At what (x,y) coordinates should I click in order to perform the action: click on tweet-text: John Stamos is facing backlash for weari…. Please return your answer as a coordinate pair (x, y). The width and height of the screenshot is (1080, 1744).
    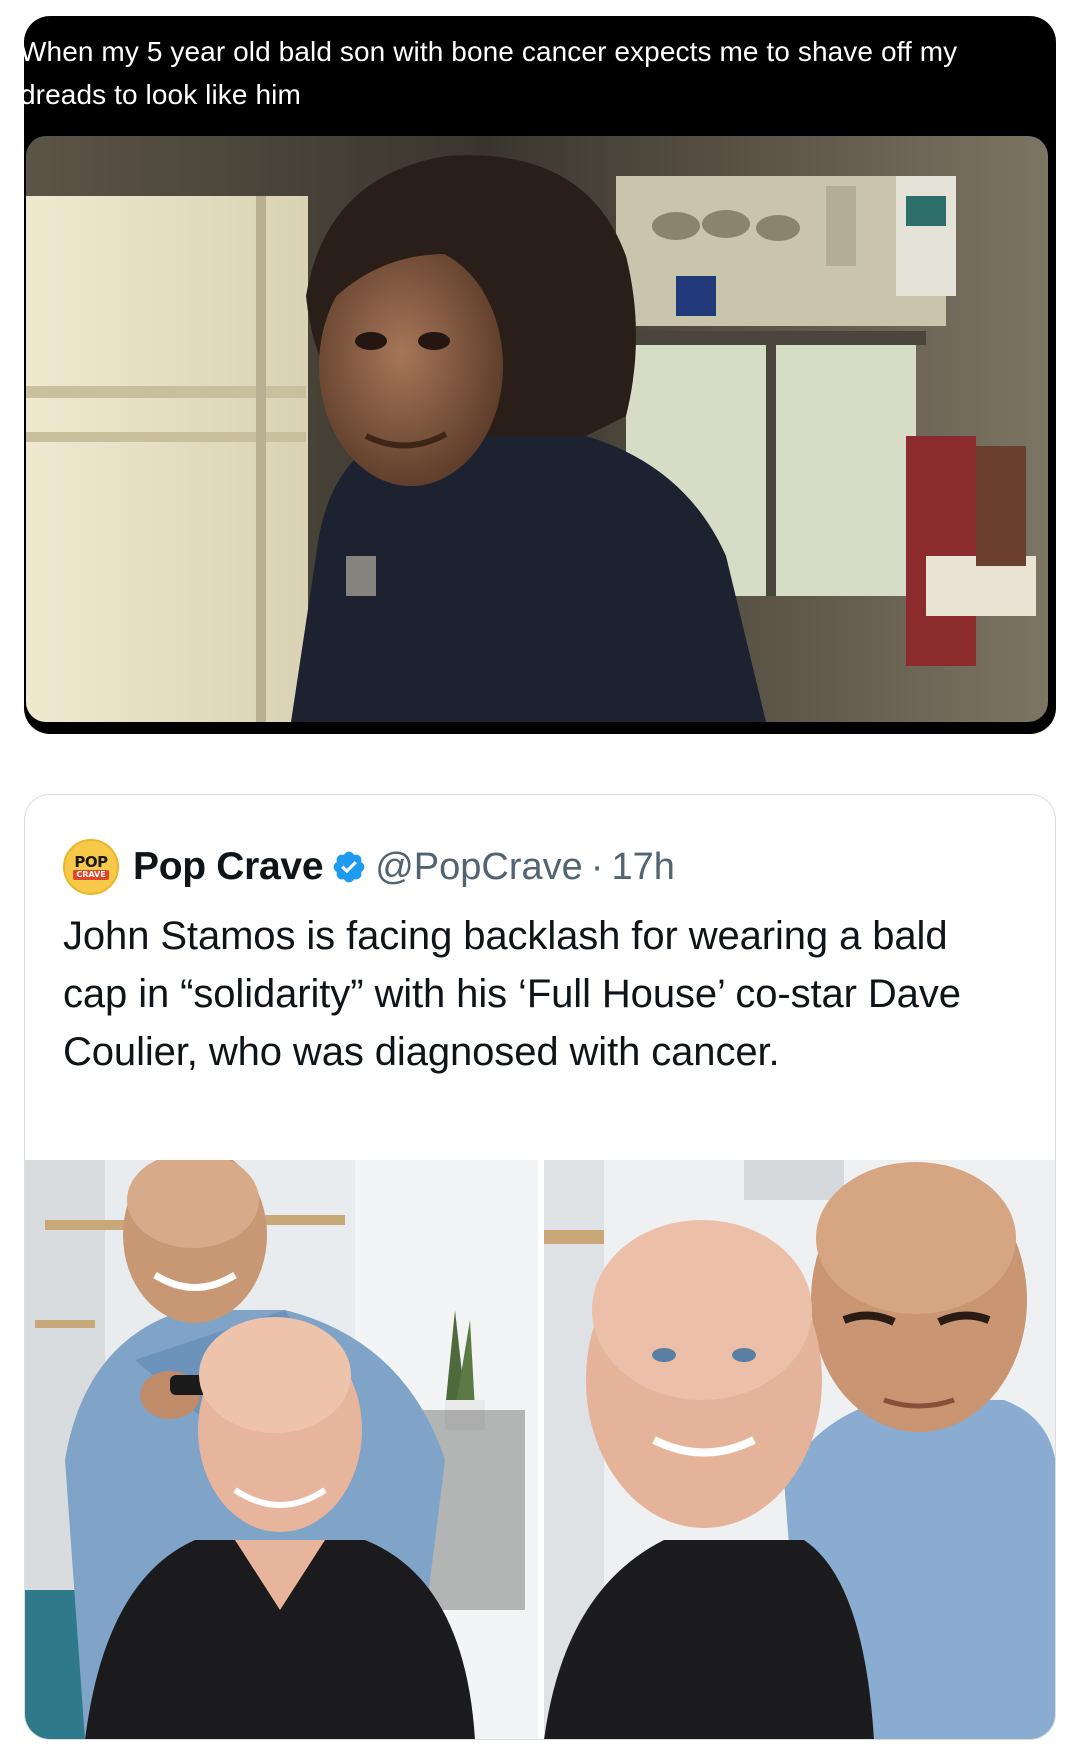
    Looking at the image, I should click on (512, 994).